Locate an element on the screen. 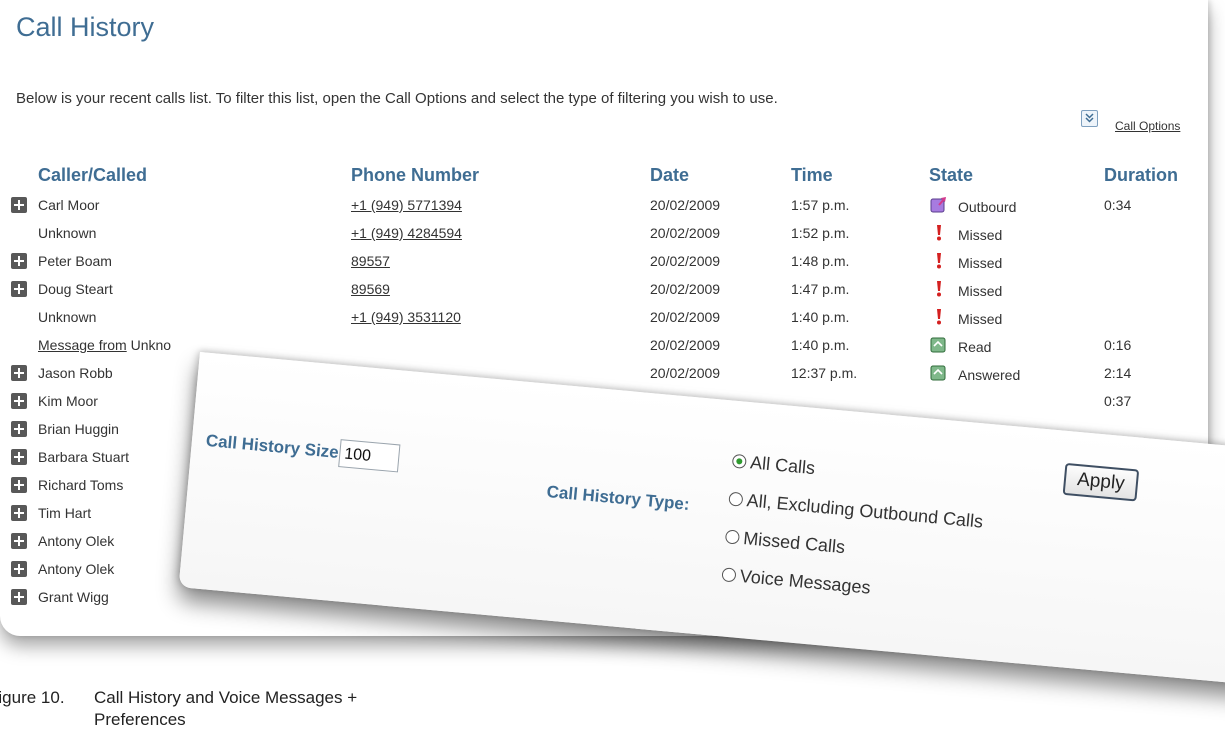 Image resolution: width=1225 pixels, height=730 pixels. col-state: State is located at coordinates (951, 175).